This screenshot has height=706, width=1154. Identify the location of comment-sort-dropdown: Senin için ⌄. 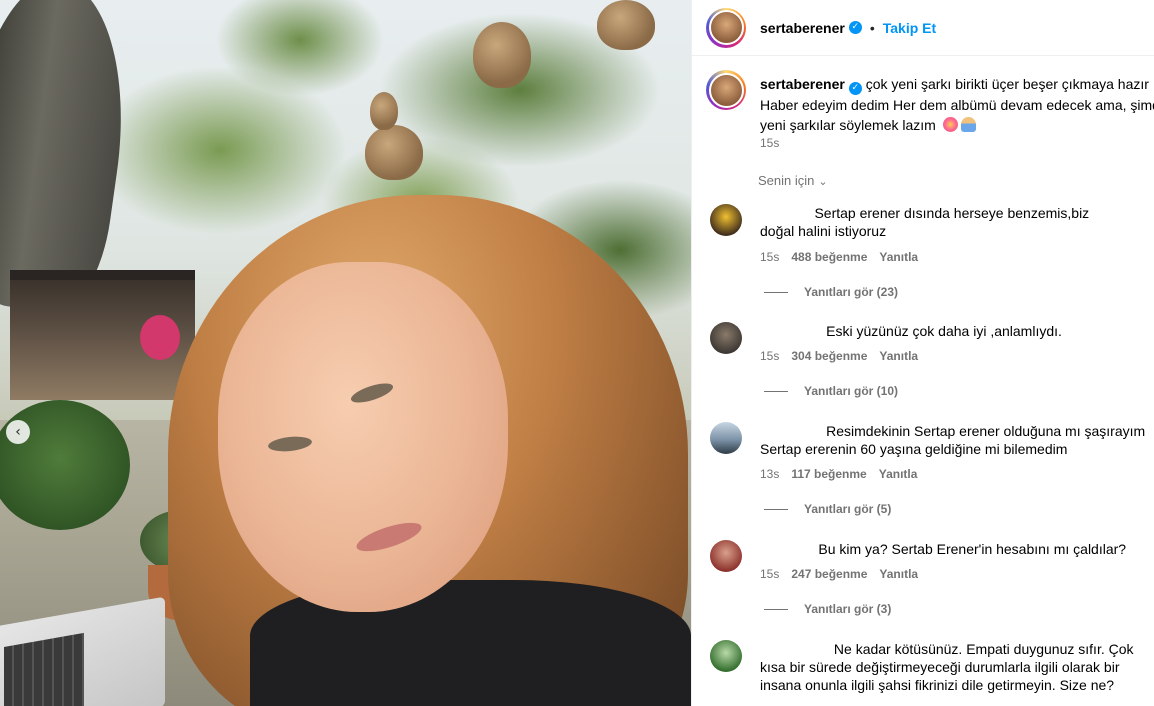
(793, 180).